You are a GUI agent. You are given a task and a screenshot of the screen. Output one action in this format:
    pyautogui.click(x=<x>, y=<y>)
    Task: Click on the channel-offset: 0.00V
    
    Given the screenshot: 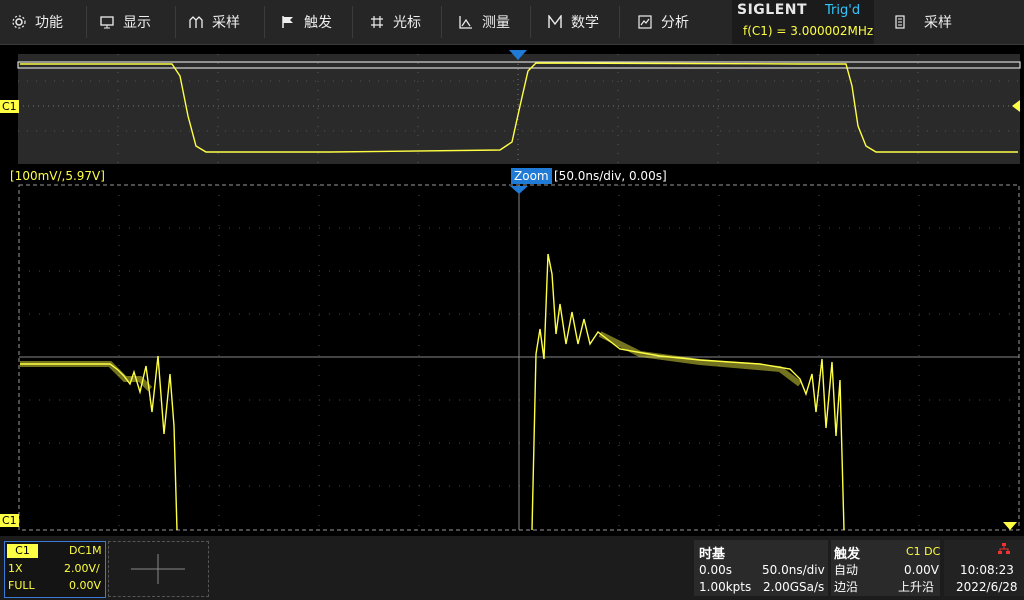 What is the action you would take?
    pyautogui.click(x=85, y=585)
    